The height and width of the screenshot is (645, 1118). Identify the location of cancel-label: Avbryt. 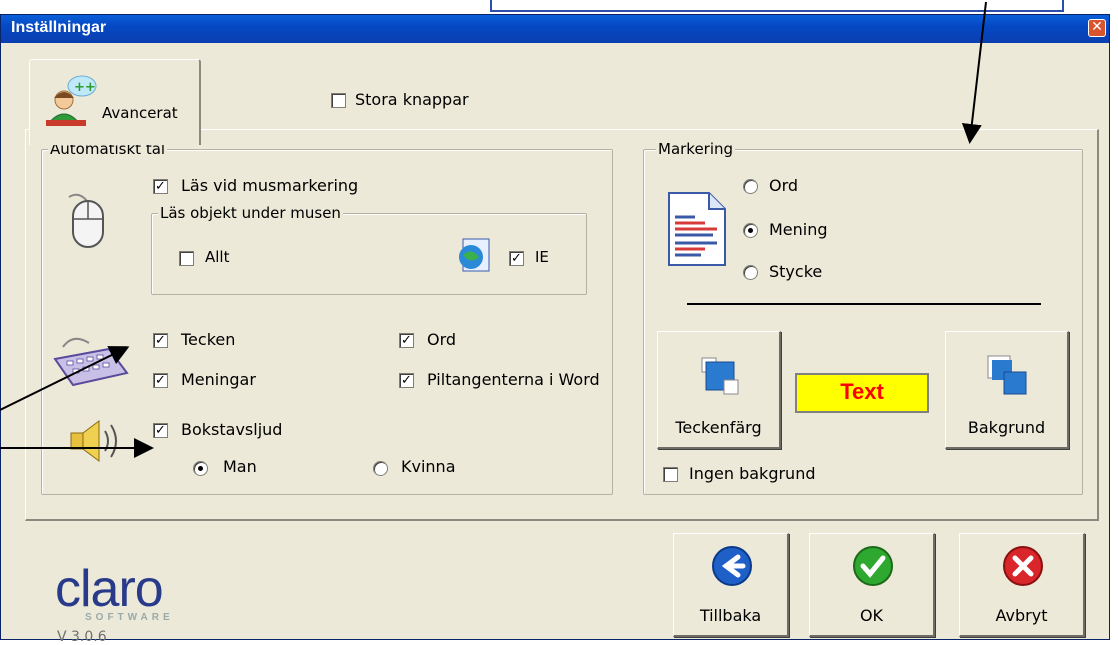
(1021, 615).